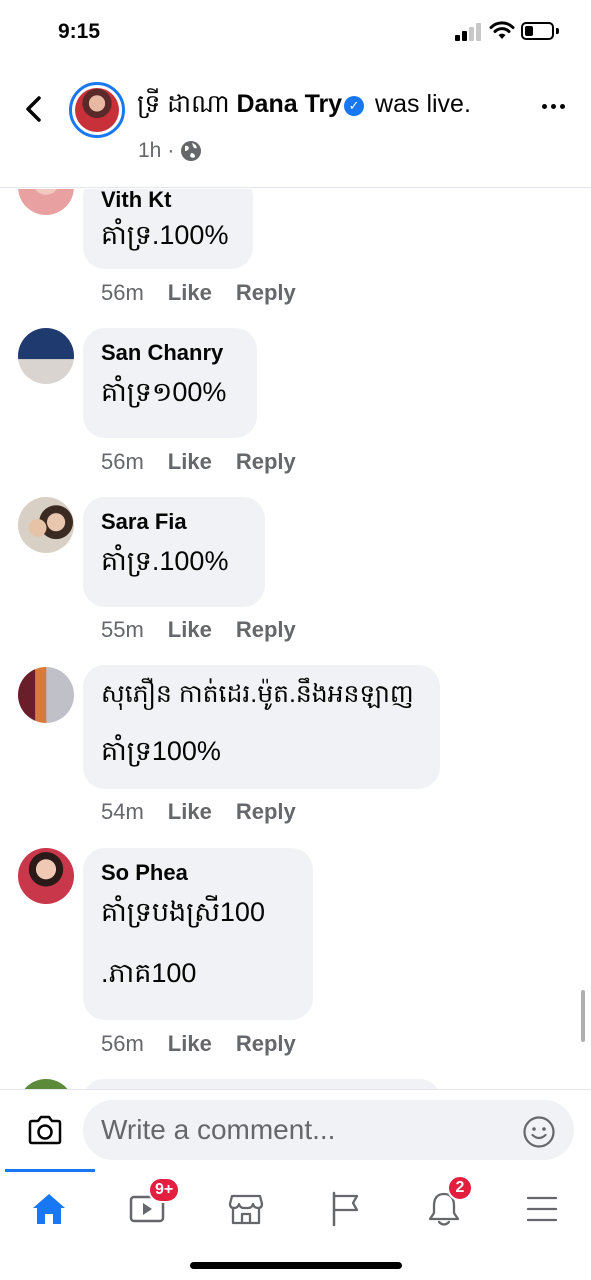 The height and width of the screenshot is (1280, 591). Describe the element at coordinates (198, 934) in the screenshot. I see `comment-bubble: So Phea គាំទ្របងស្រី100 .ភាគ100` at that location.